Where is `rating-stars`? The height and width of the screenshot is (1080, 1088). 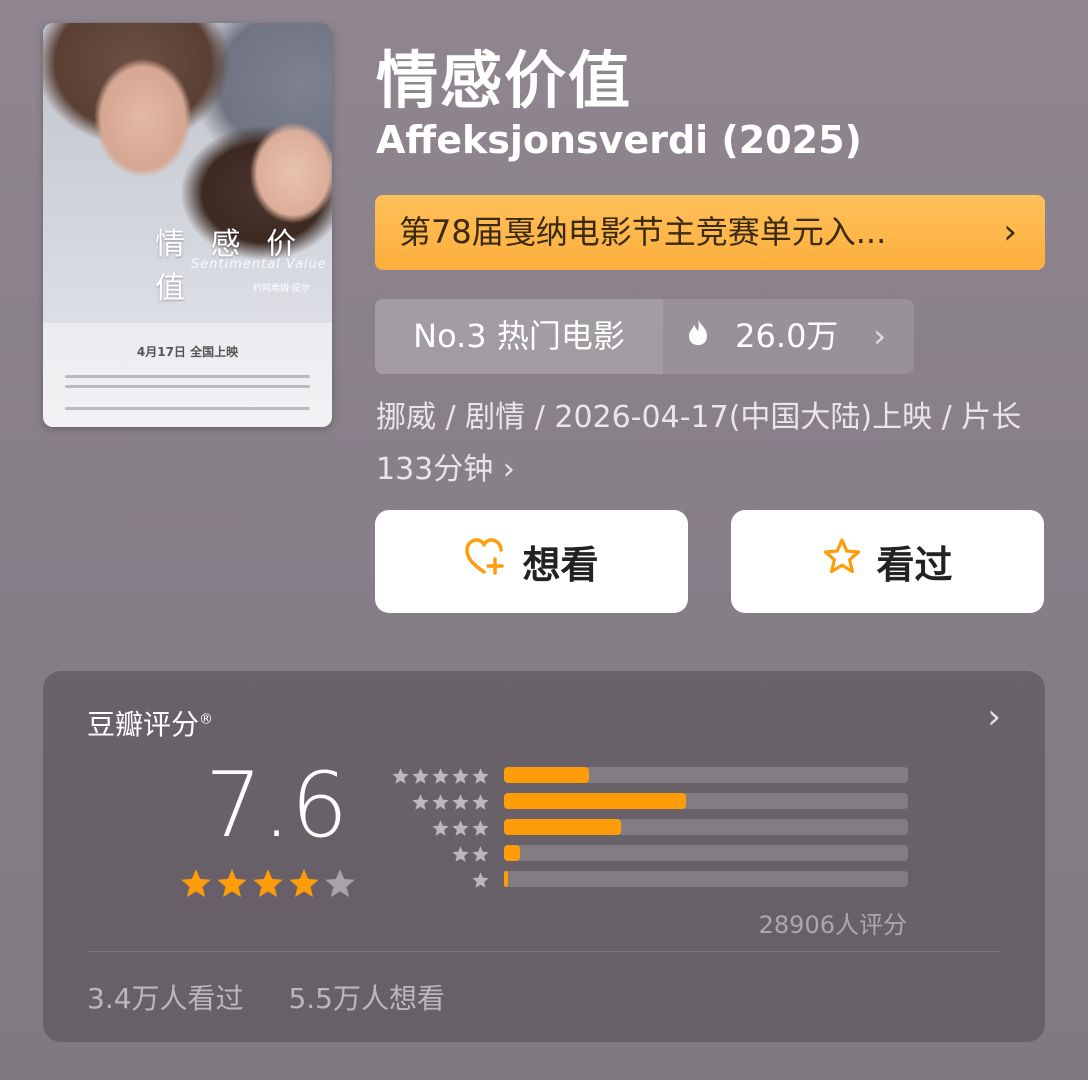 rating-stars is located at coordinates (268, 884).